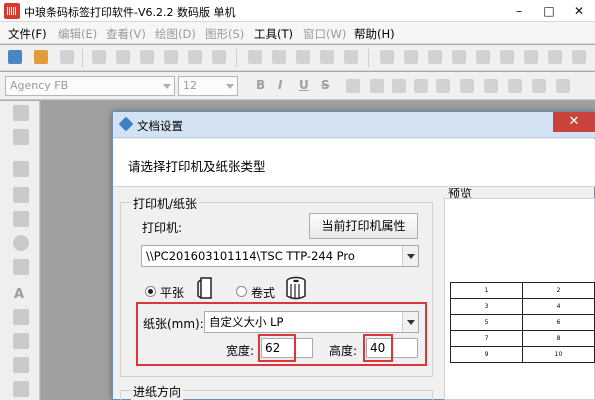  What do you see at coordinates (531, 57) in the screenshot?
I see `group-icon` at bounding box center [531, 57].